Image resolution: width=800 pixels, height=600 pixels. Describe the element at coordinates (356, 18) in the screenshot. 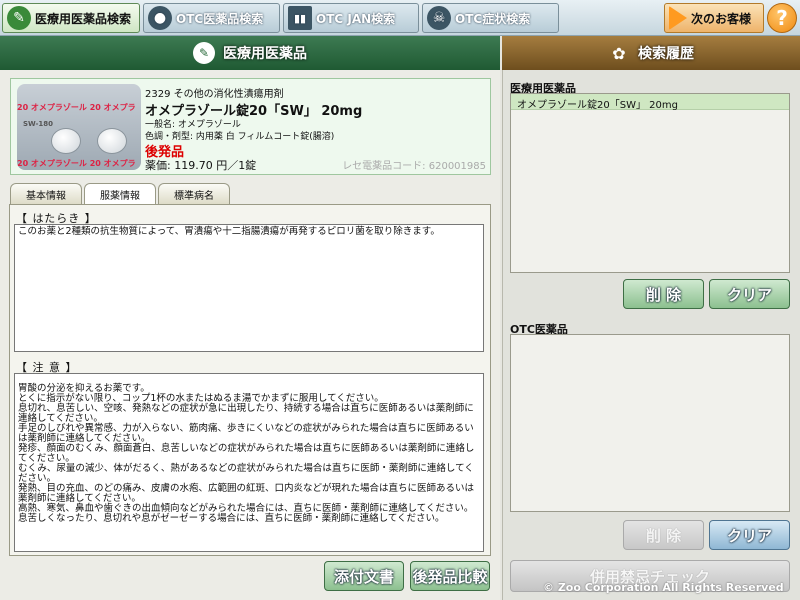

I see `tab-jan-search-label: OTC JAN検索` at that location.